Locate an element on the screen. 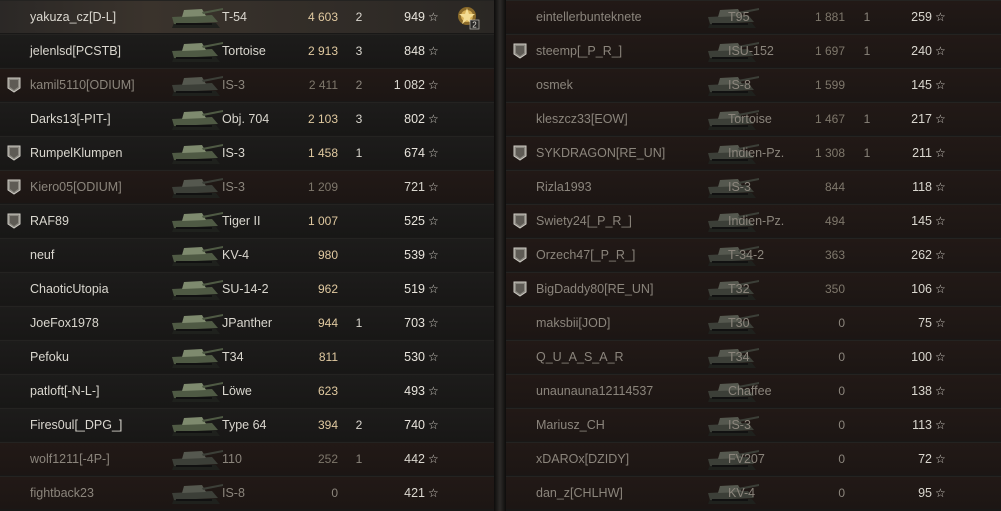 The width and height of the screenshot is (1001, 511). right-player-row: Q_U_A_S_A_R T34 0 100 ☆ is located at coordinates (753, 356).